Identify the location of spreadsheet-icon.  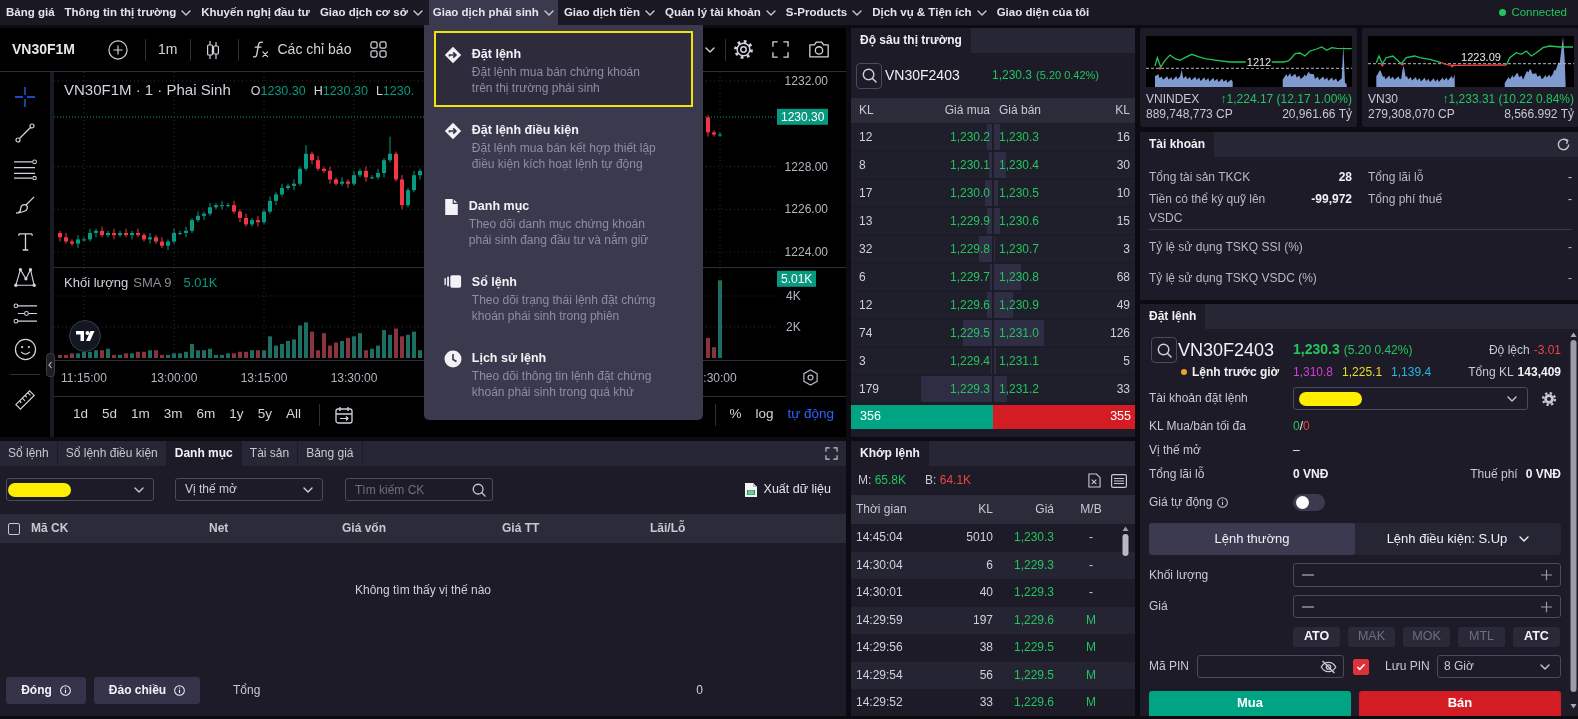
(1094, 480).